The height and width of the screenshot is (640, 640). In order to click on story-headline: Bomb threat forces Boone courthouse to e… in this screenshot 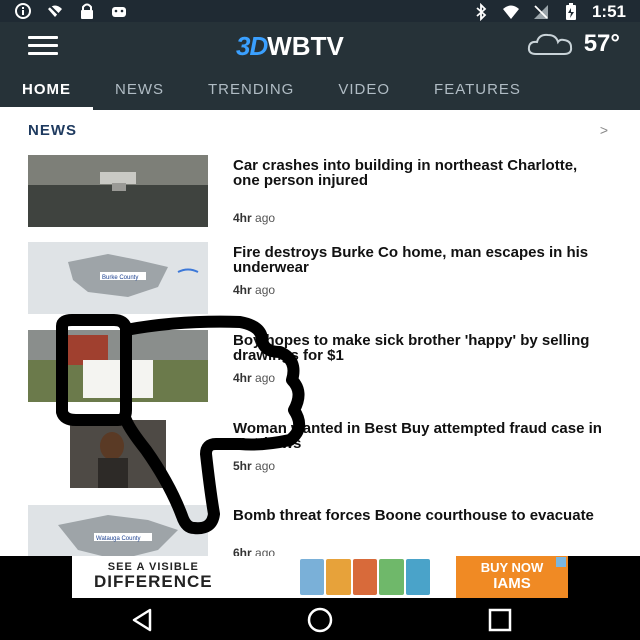, I will do `click(413, 515)`.